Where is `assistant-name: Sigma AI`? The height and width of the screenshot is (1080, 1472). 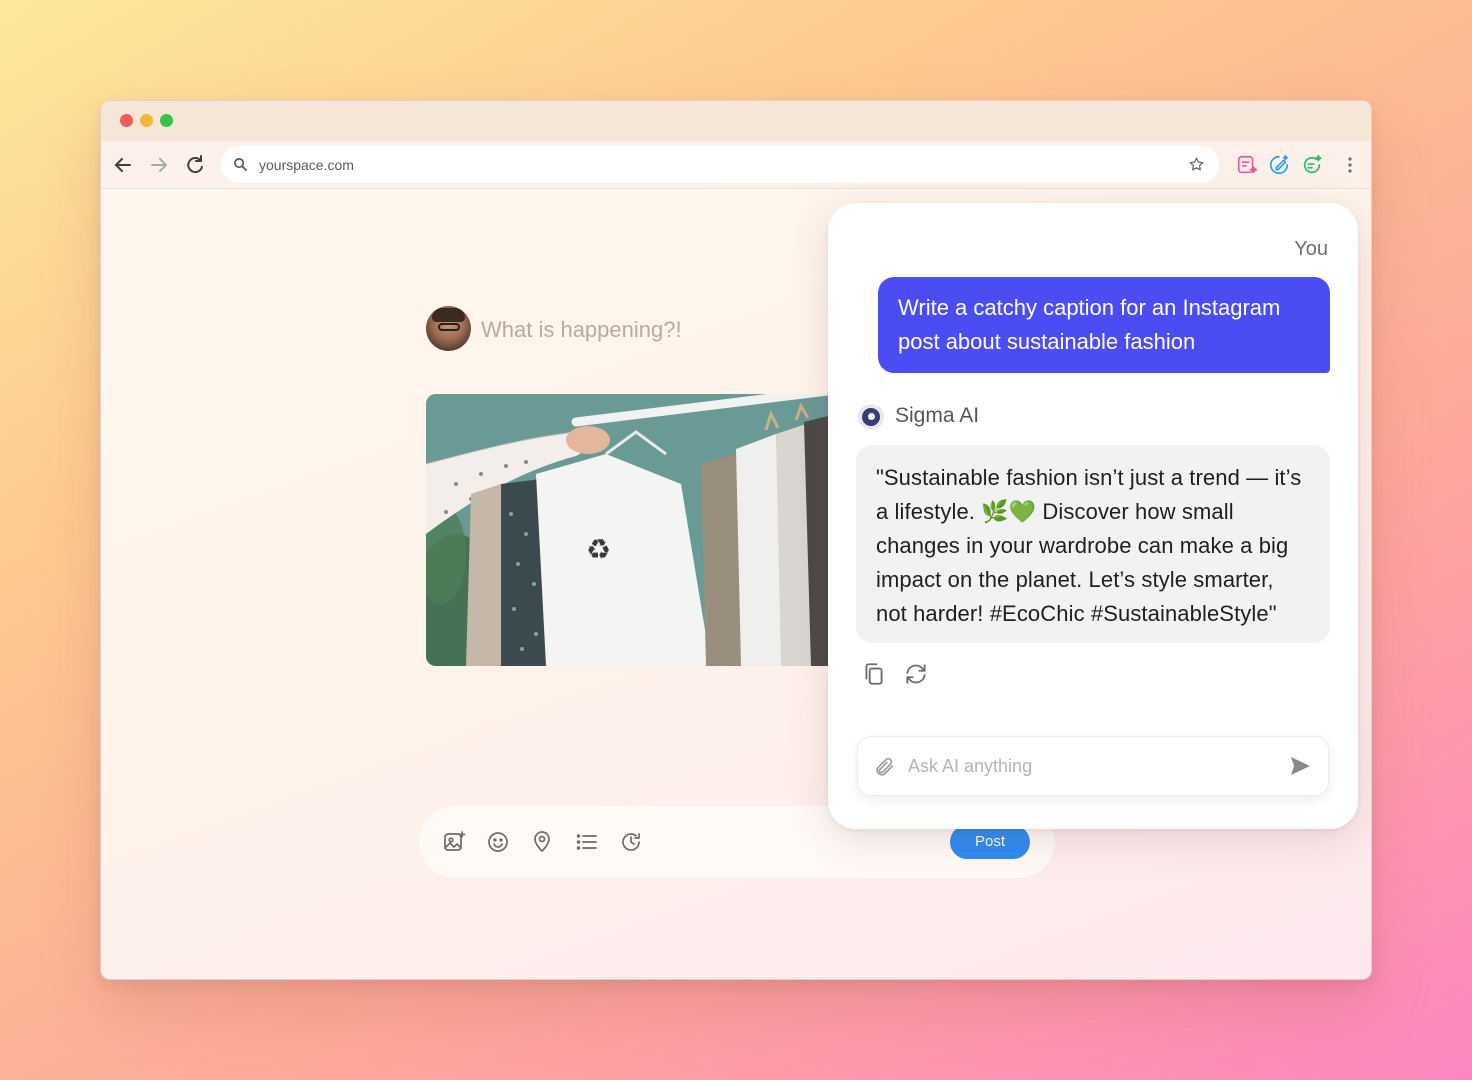
assistant-name: Sigma AI is located at coordinates (937, 415).